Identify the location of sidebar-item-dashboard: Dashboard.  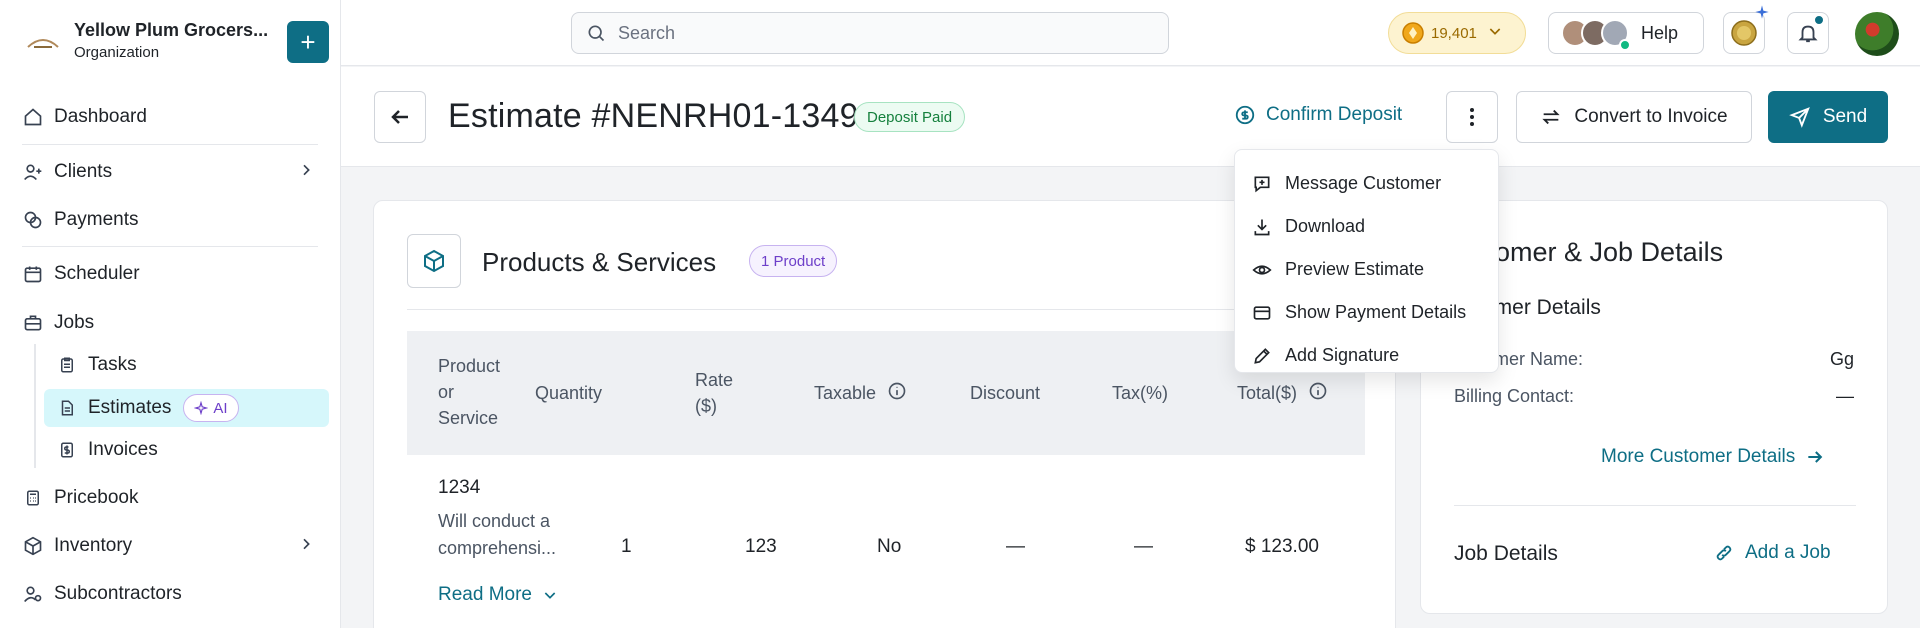
(84, 117).